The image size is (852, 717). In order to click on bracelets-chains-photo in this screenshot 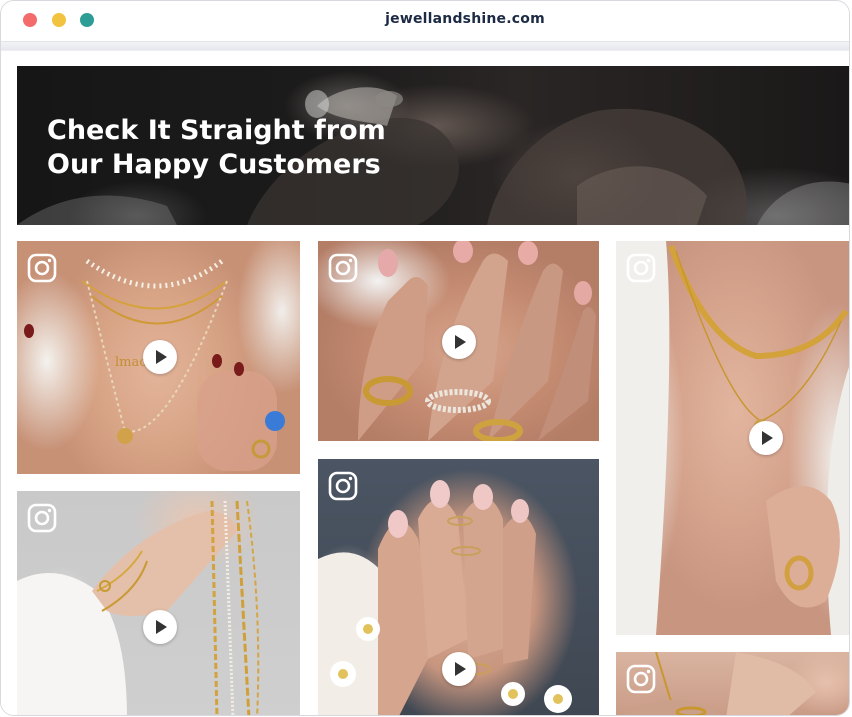, I will do `click(138, 607)`.